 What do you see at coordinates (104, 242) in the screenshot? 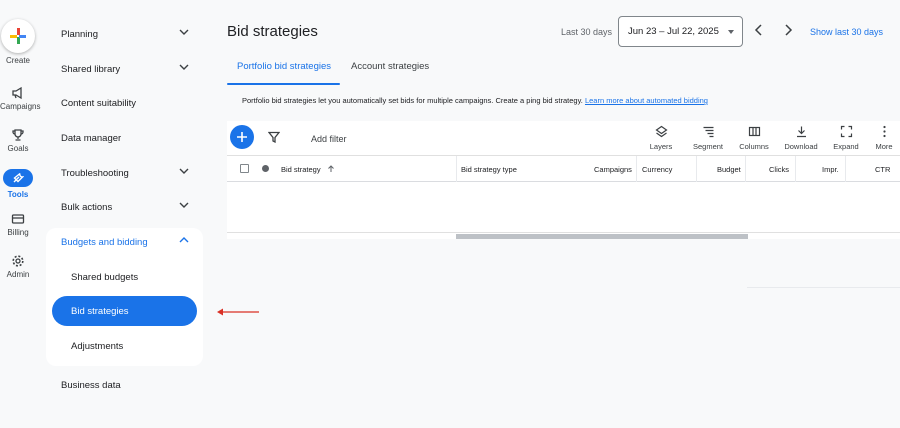
I see `nav-item-label: Budgets and bidding` at bounding box center [104, 242].